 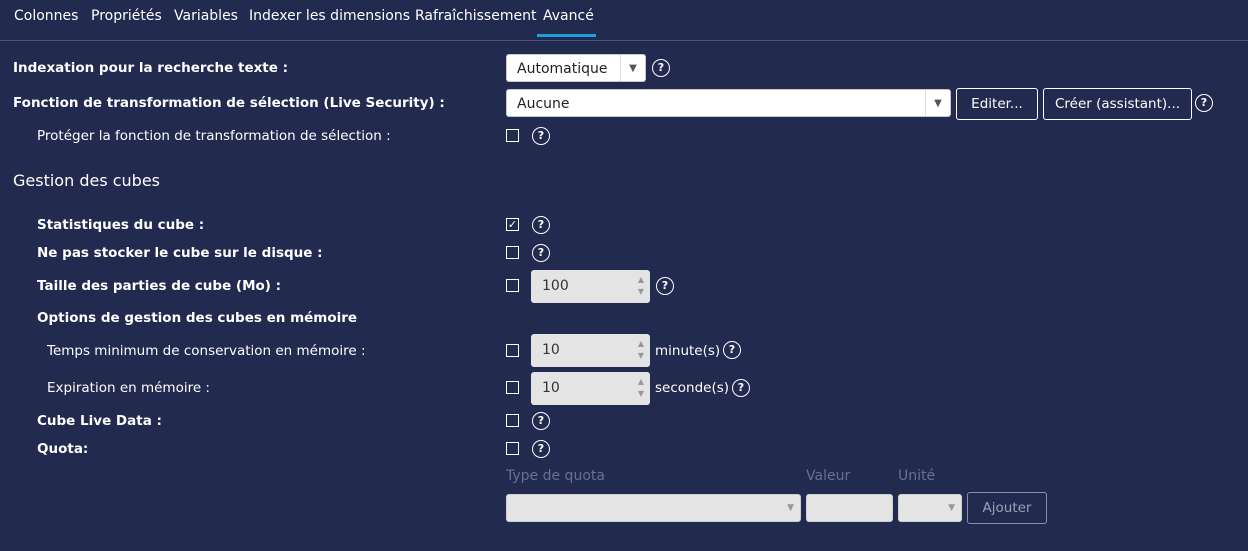 What do you see at coordinates (512, 350) in the screenshot?
I see `min-time-checkbox` at bounding box center [512, 350].